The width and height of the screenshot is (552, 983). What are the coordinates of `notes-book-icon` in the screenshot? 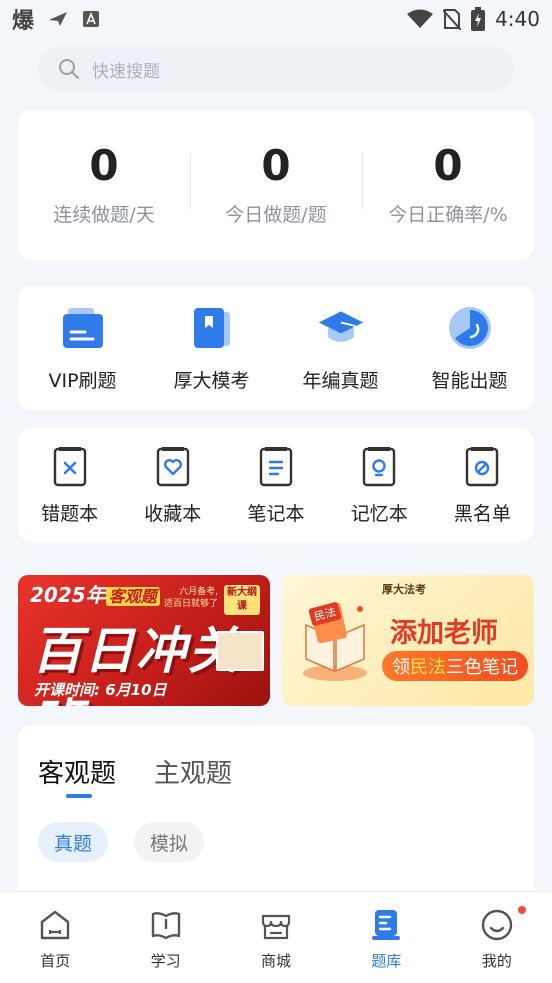 It's located at (276, 466).